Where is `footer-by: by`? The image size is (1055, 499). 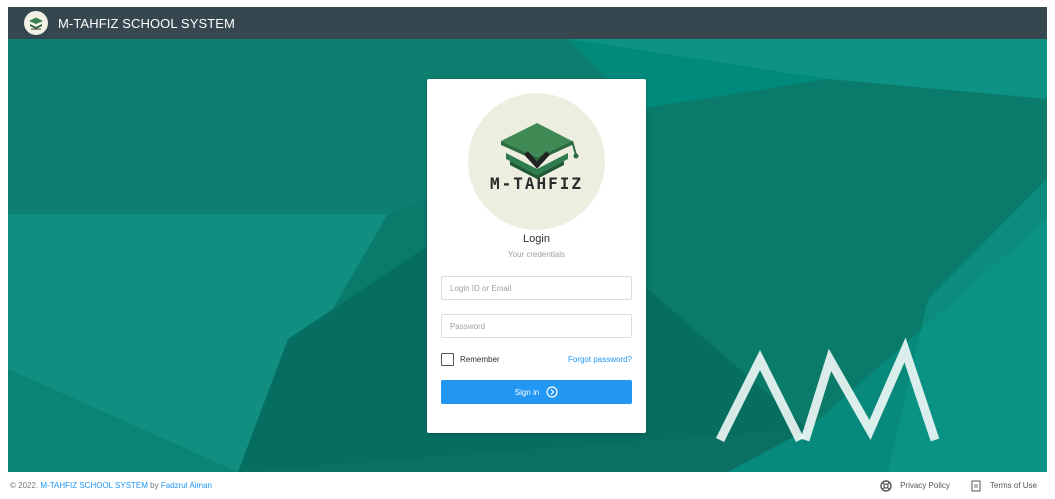
footer-by: by is located at coordinates (154, 485).